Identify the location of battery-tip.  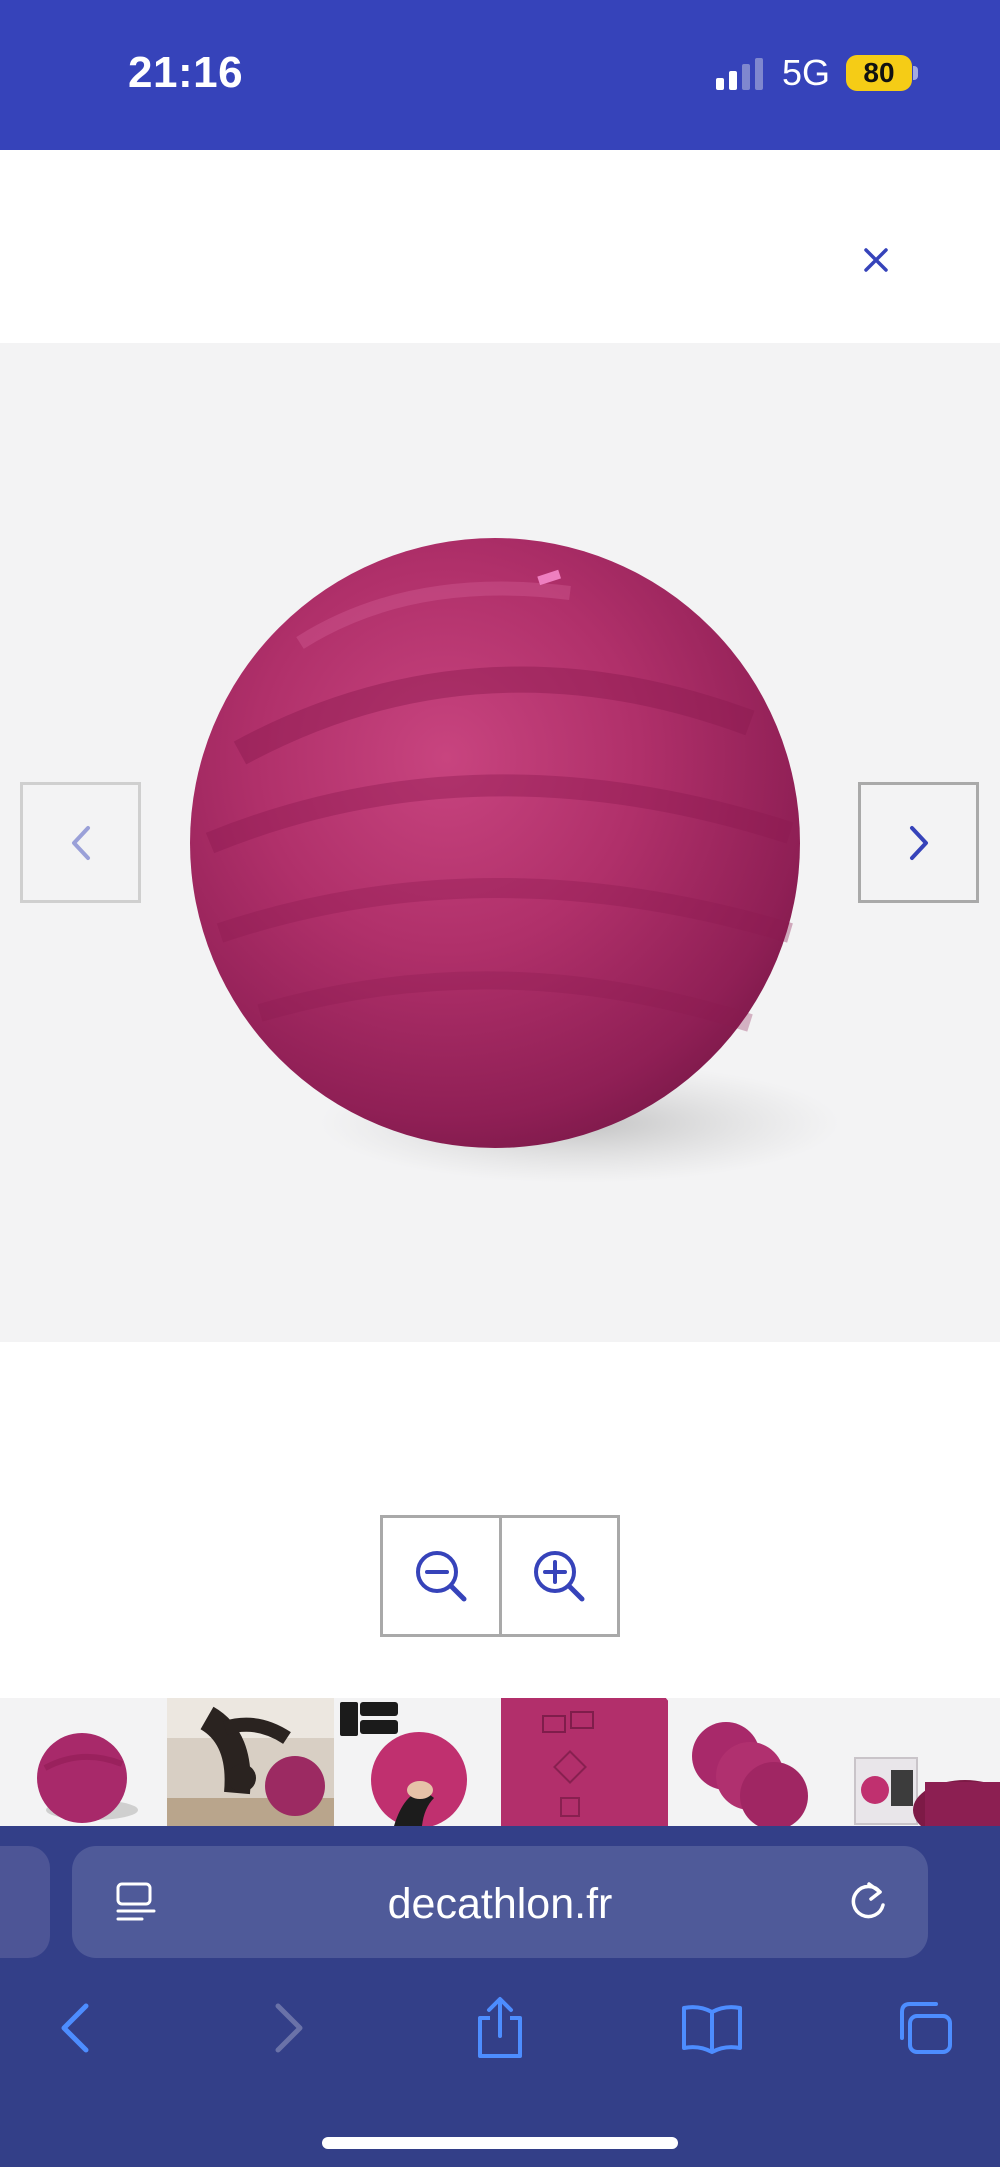
(915, 73).